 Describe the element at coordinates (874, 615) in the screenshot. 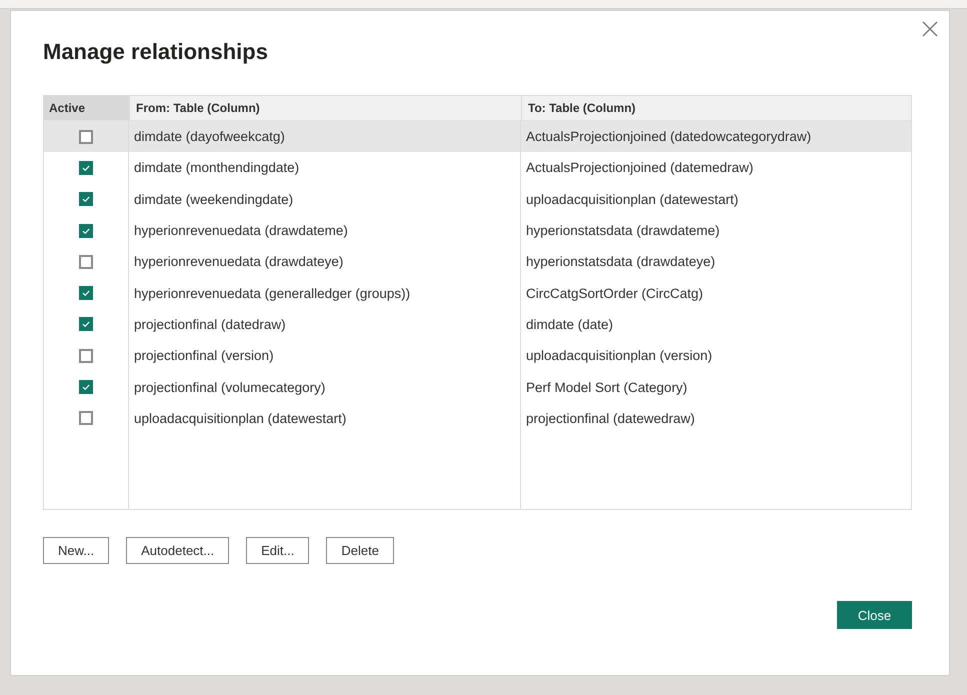

I see `close-button: Close` at that location.